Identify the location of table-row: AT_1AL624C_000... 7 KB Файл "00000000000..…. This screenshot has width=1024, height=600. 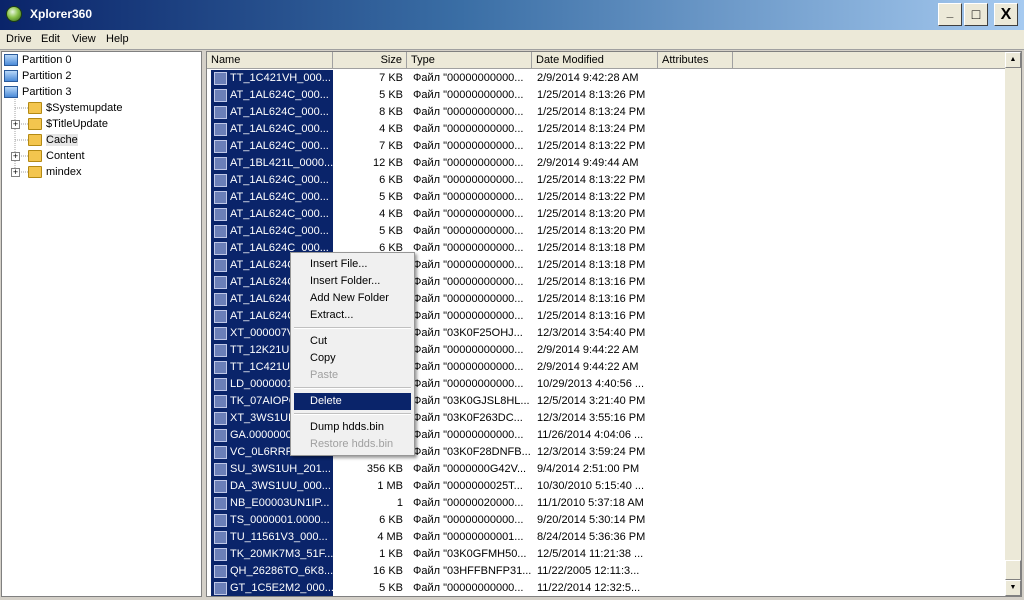
(607, 146).